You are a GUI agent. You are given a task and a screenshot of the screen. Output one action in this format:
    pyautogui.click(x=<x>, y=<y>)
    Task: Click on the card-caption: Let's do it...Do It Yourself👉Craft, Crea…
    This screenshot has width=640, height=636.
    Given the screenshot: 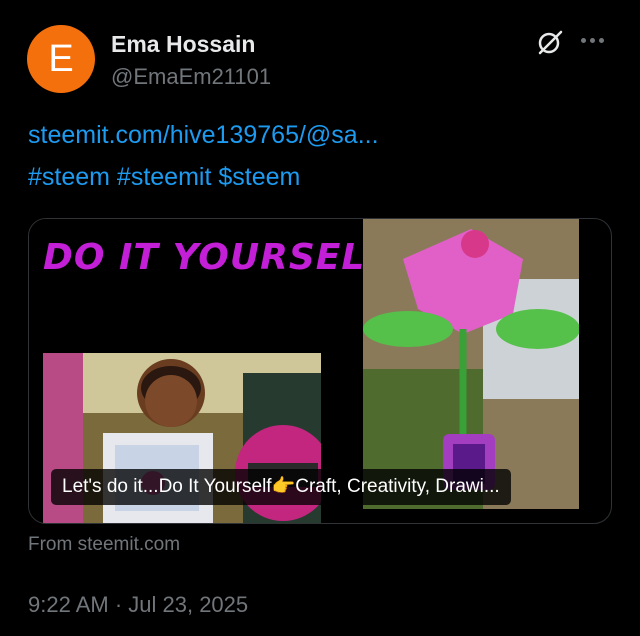 What is the action you would take?
    pyautogui.click(x=281, y=487)
    